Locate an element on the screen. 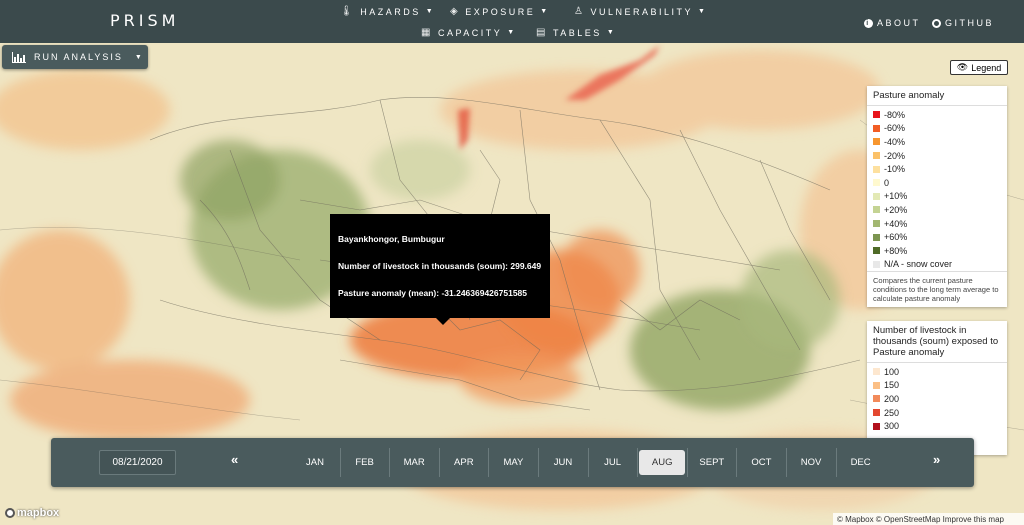 This screenshot has width=1024, height=525. legend-livestock-item-label: 250 is located at coordinates (892, 412).